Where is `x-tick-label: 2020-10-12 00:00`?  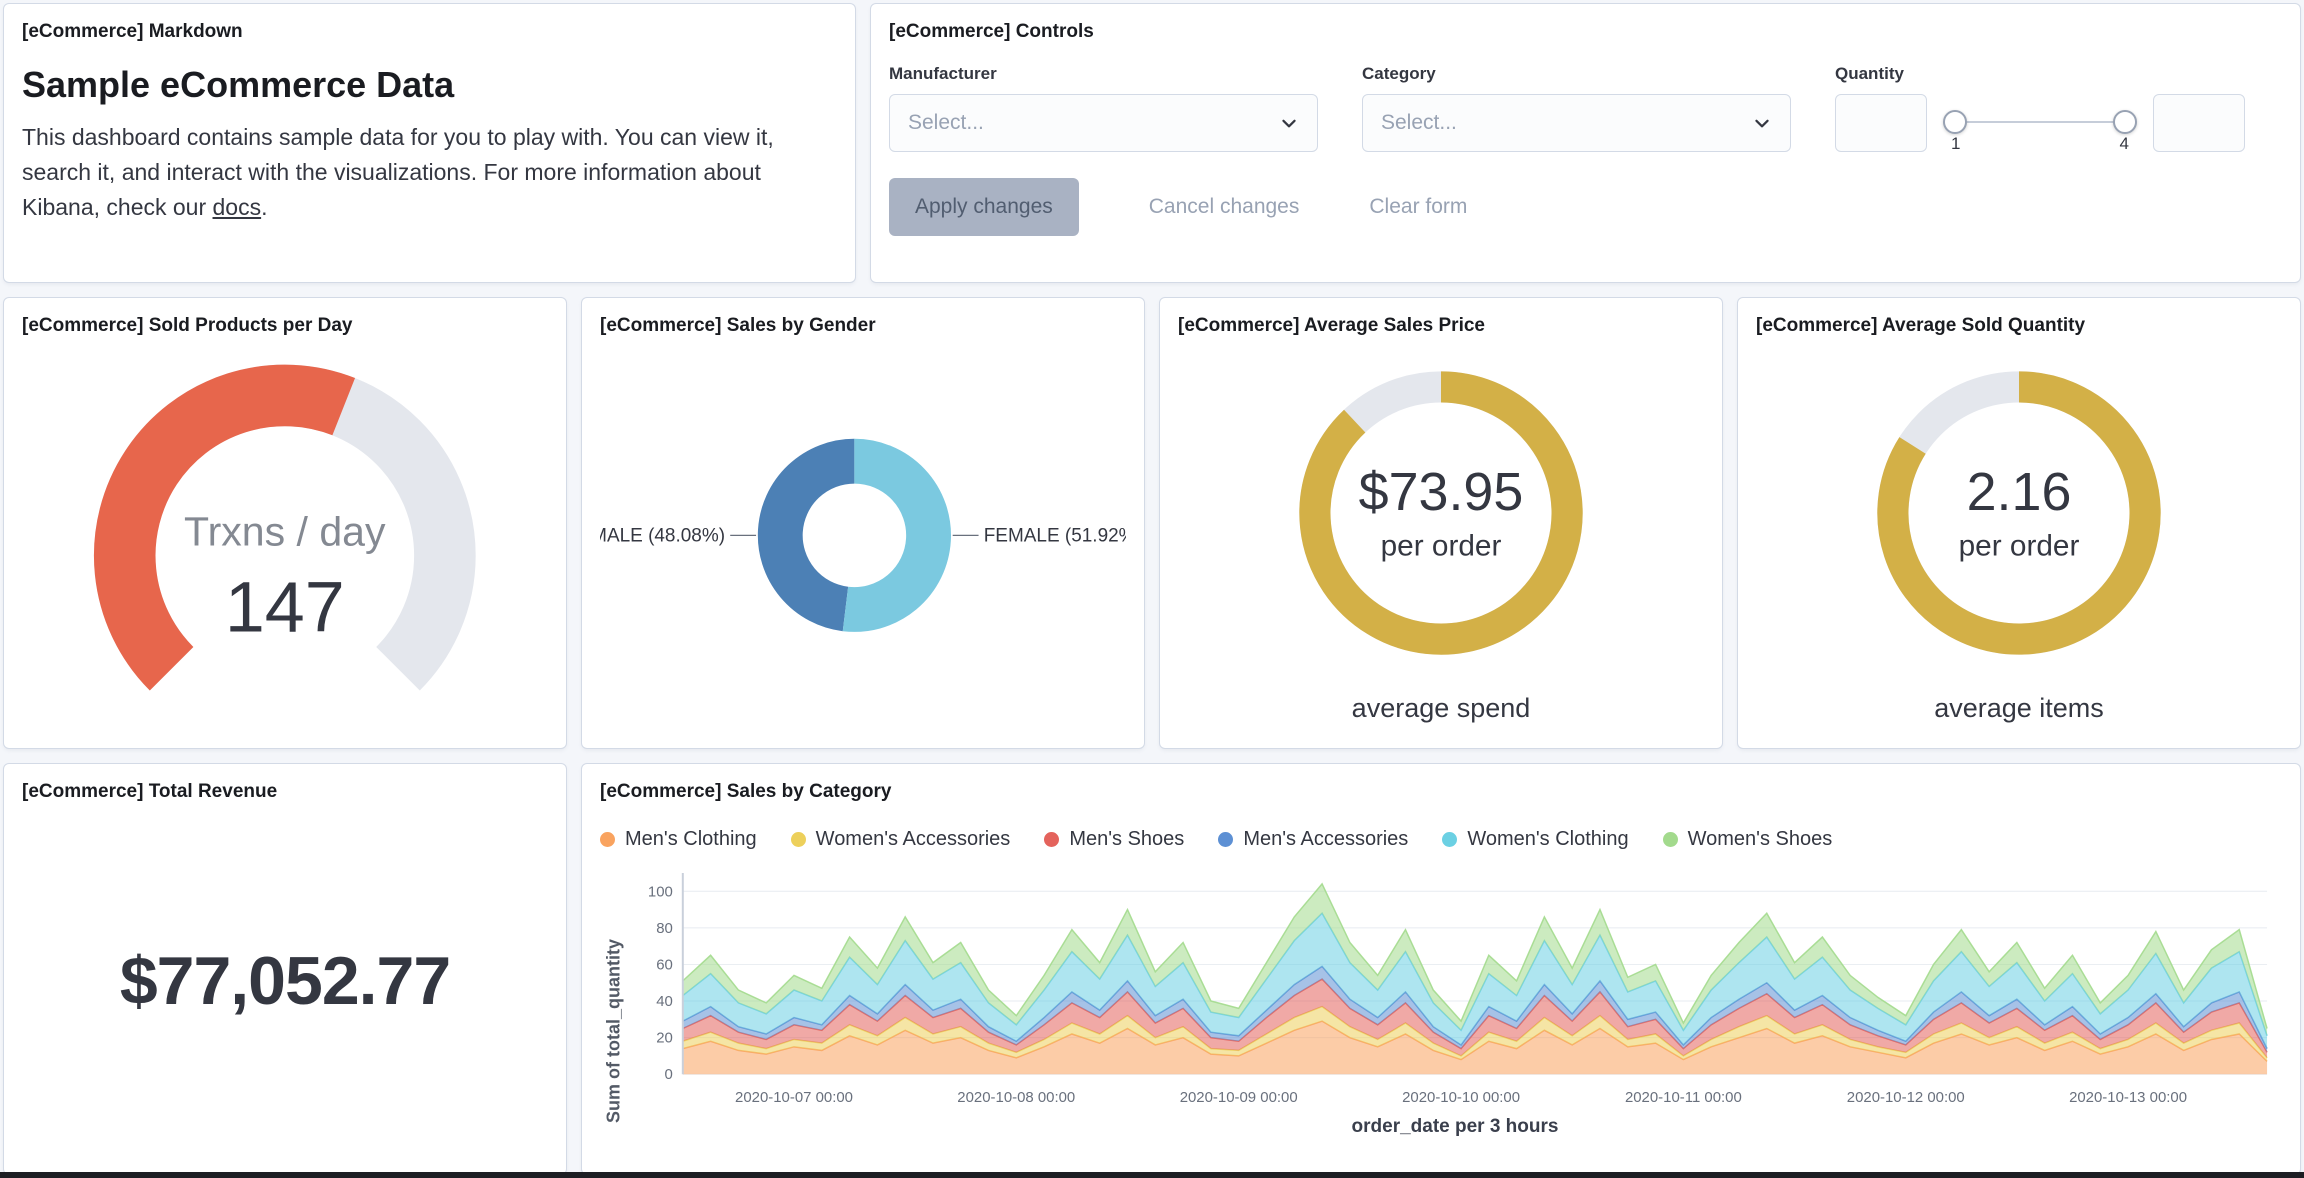
x-tick-label: 2020-10-12 00:00 is located at coordinates (1906, 1097).